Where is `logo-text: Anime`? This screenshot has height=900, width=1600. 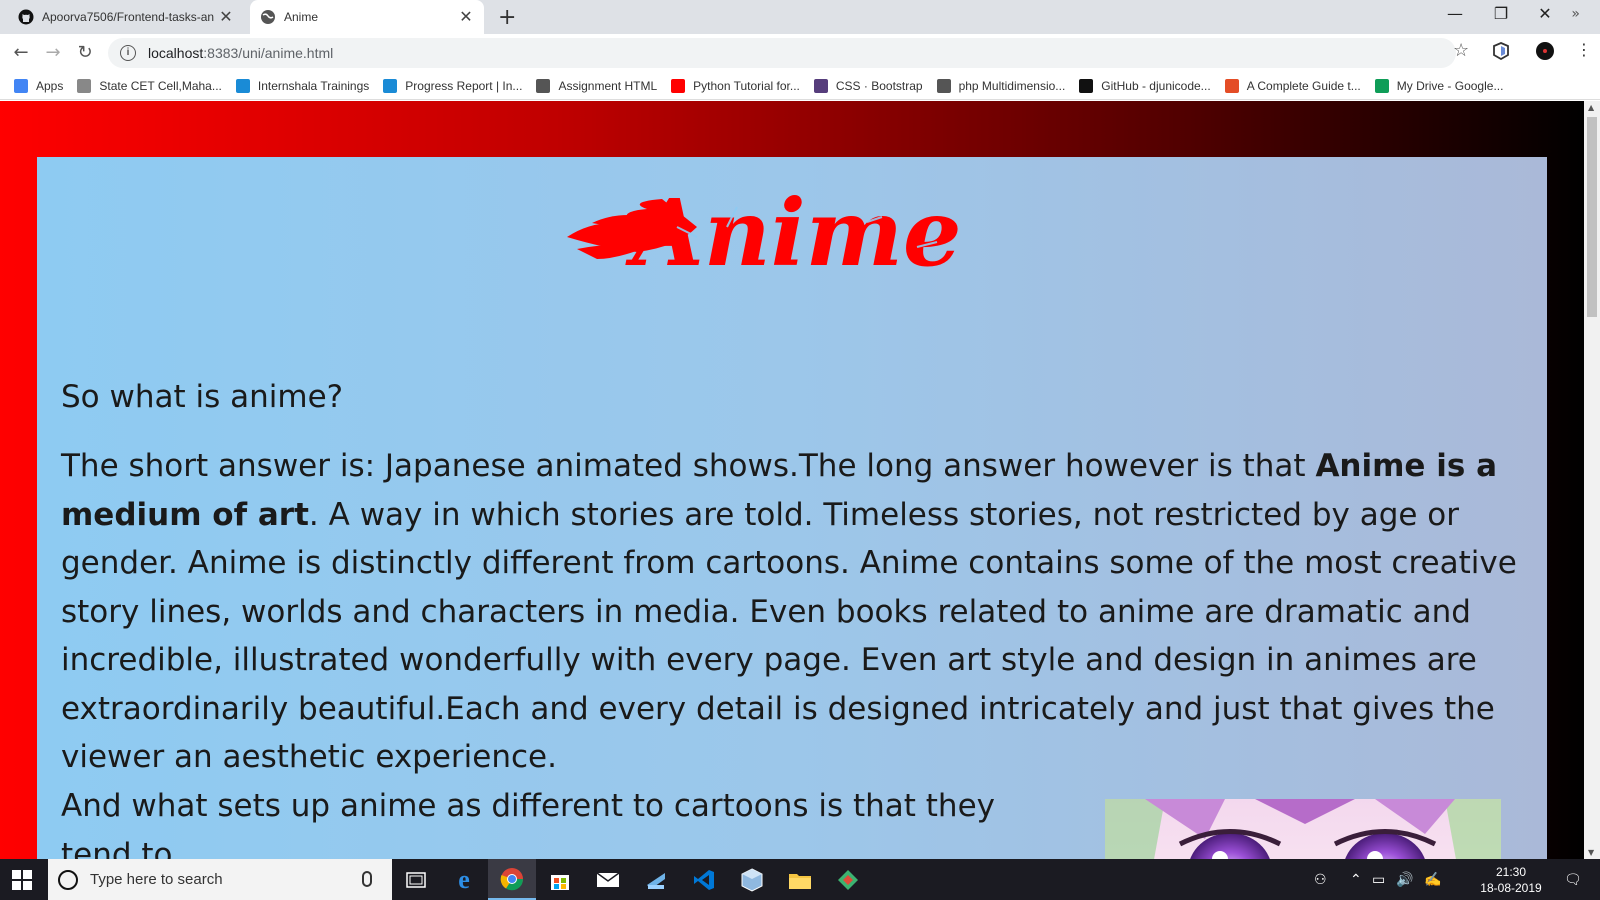 logo-text: Anime is located at coordinates (792, 232).